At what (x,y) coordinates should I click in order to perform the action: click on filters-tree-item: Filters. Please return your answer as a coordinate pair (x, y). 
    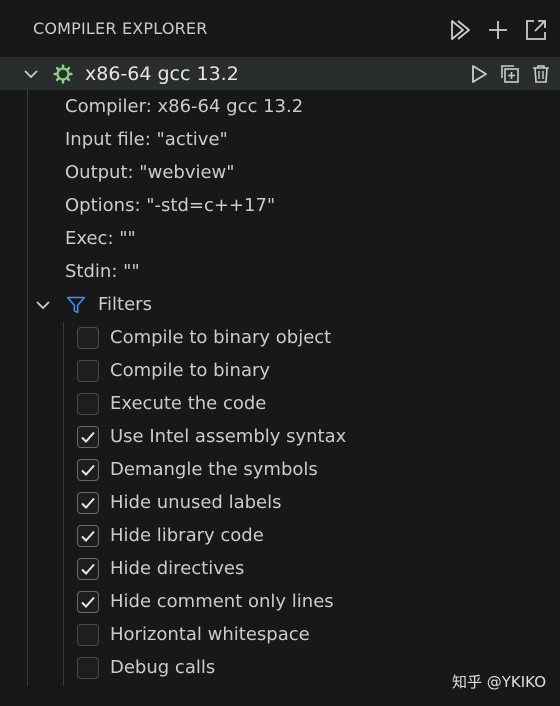
    Looking at the image, I should click on (280, 304).